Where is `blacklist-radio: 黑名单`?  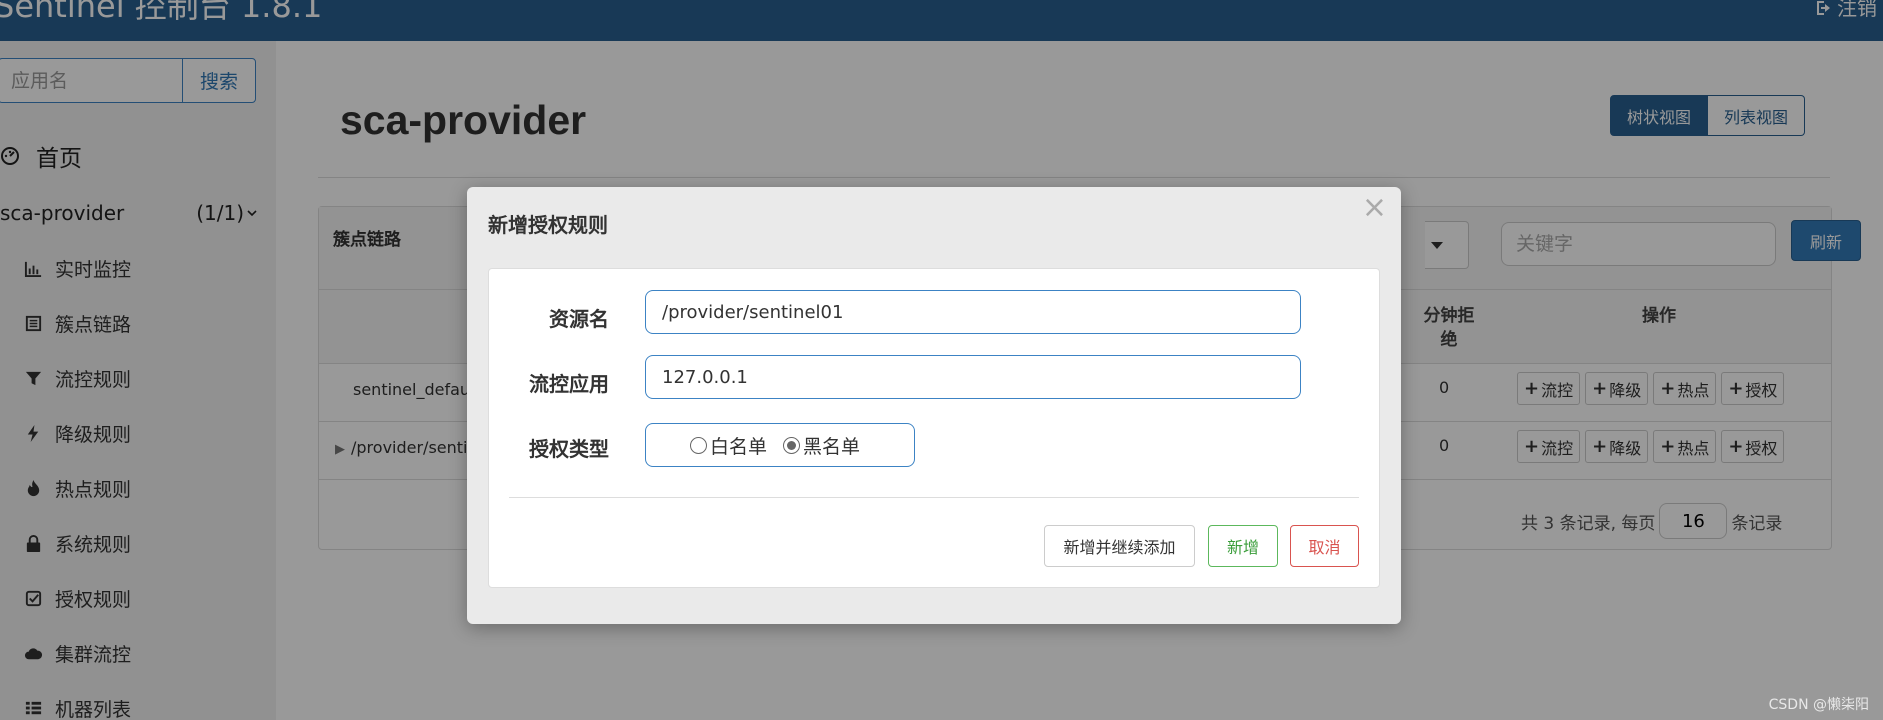
blacklist-radio: 黑名单 is located at coordinates (821, 445).